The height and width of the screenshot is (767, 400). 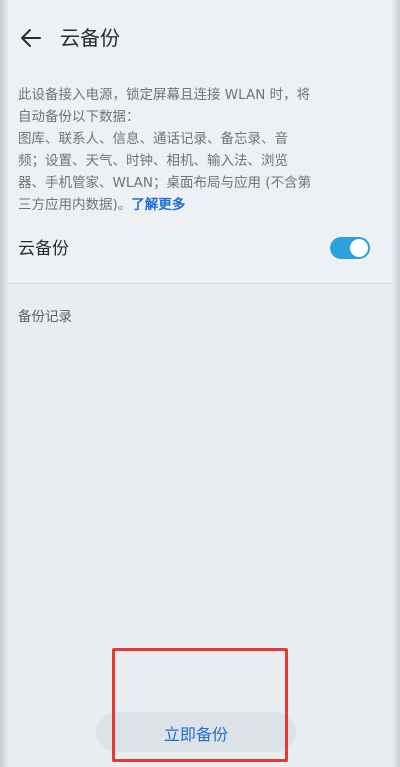 I want to click on app-header: 云备份, so click(x=200, y=39).